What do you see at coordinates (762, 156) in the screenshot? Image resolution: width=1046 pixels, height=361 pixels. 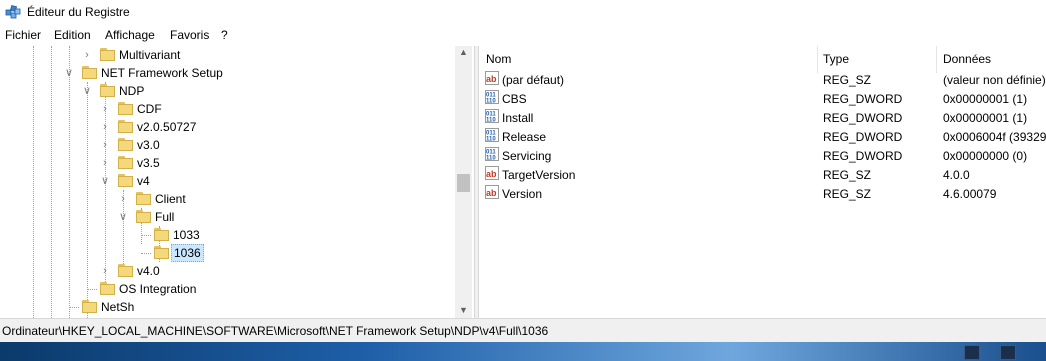 I see `value-row: 011 110 Servicing REG_DWORD 0x00000000 (0)` at bounding box center [762, 156].